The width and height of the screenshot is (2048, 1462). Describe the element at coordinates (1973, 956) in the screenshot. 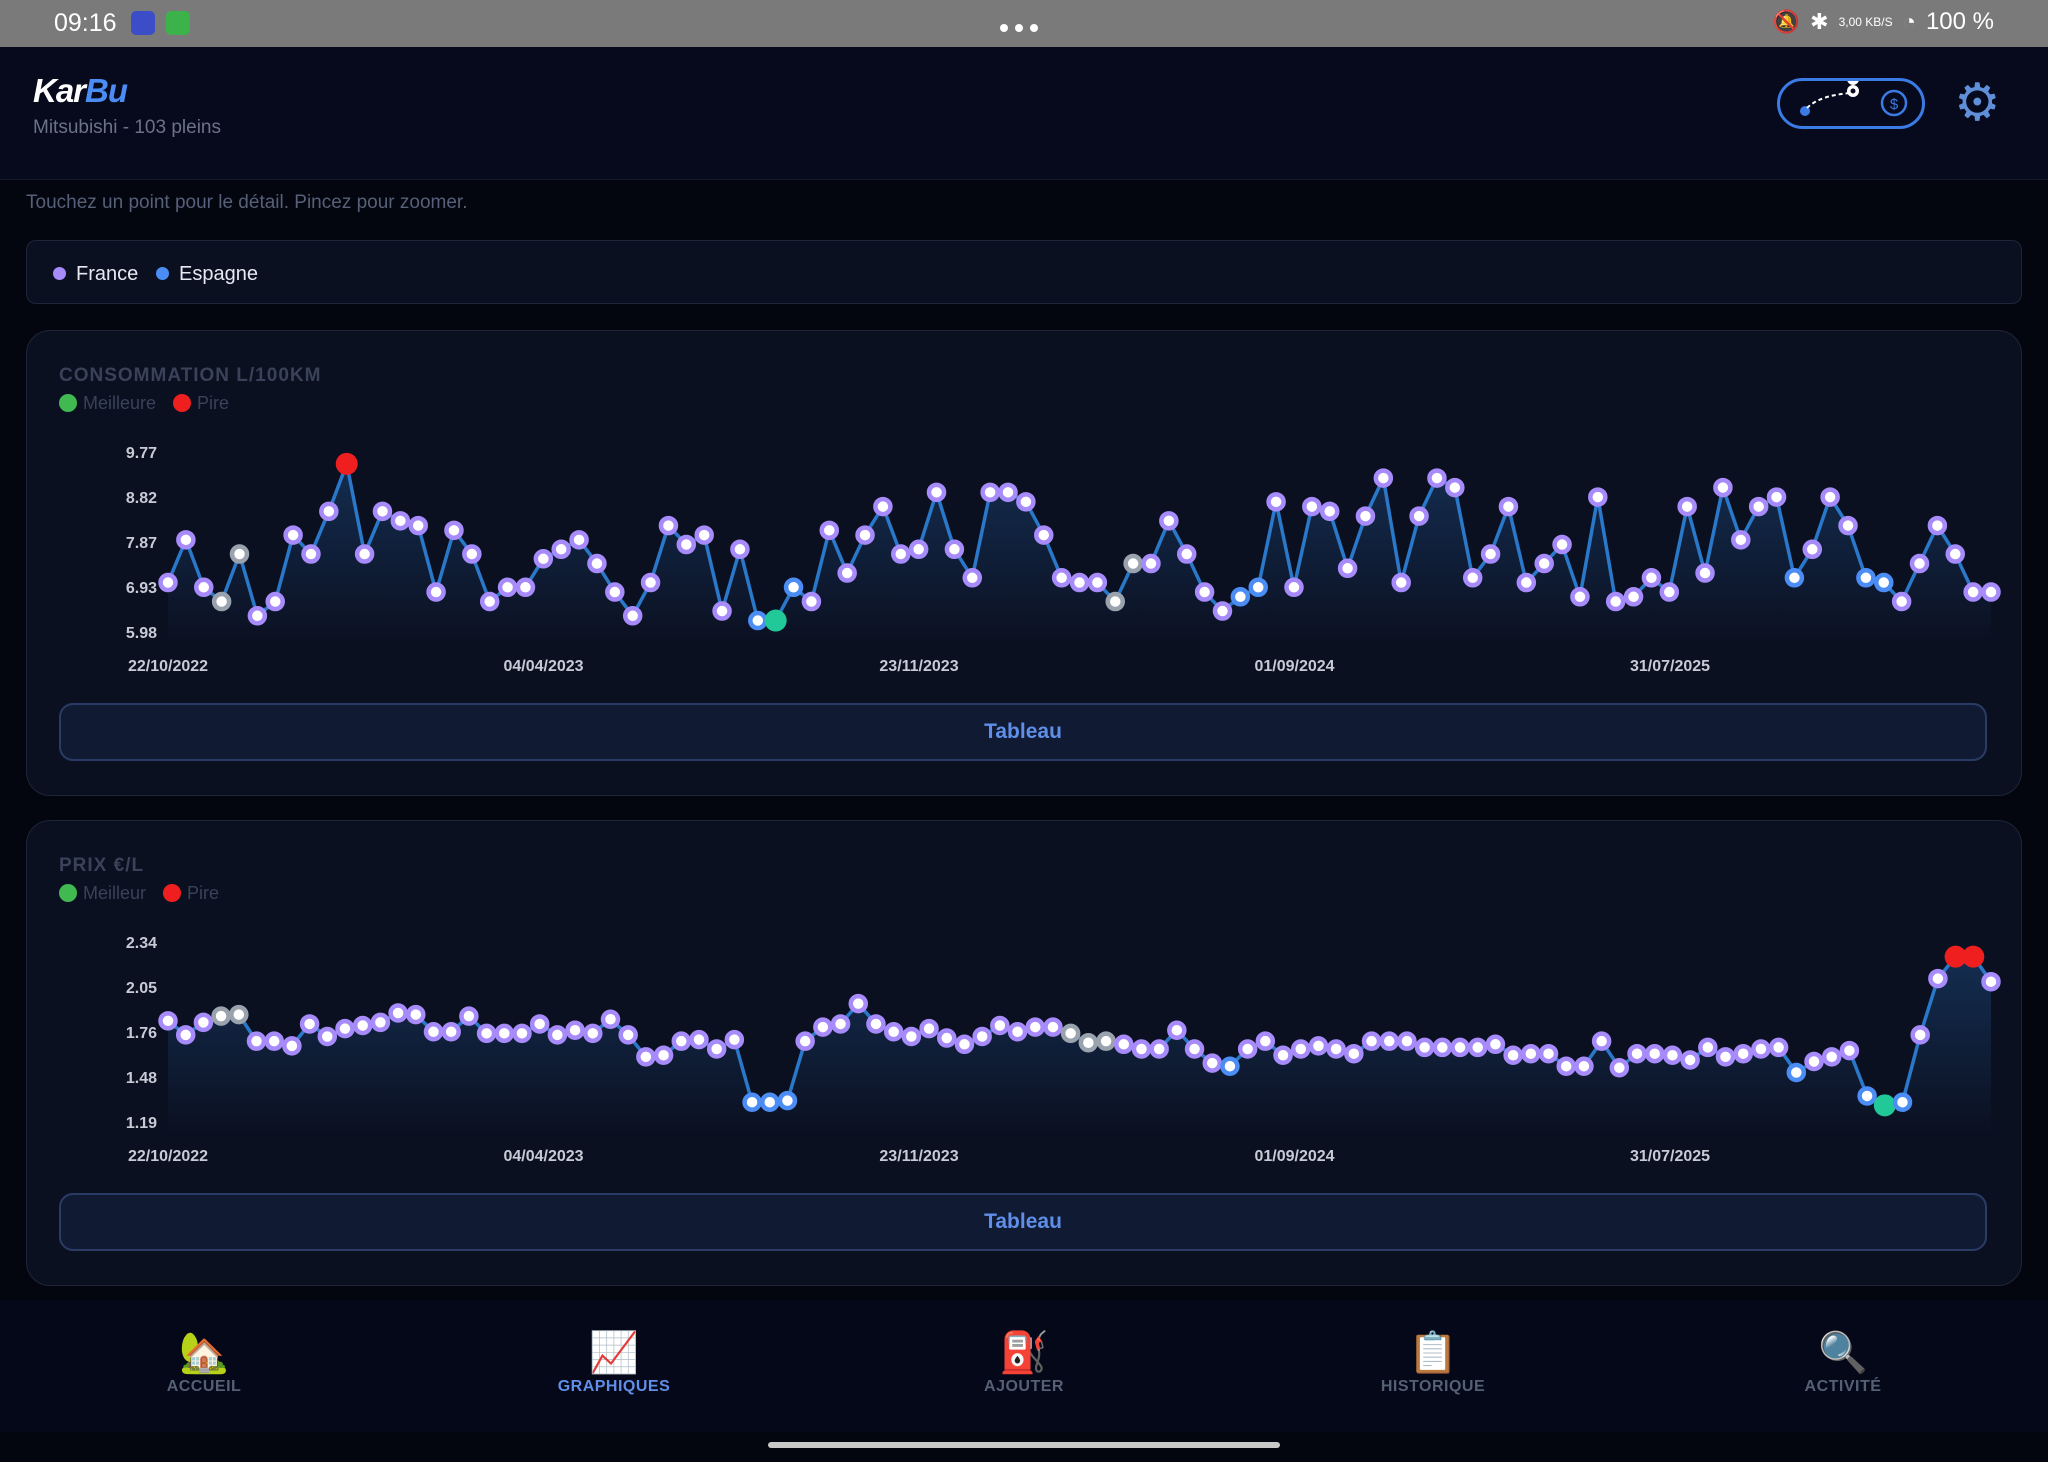

I see `worst-point` at that location.